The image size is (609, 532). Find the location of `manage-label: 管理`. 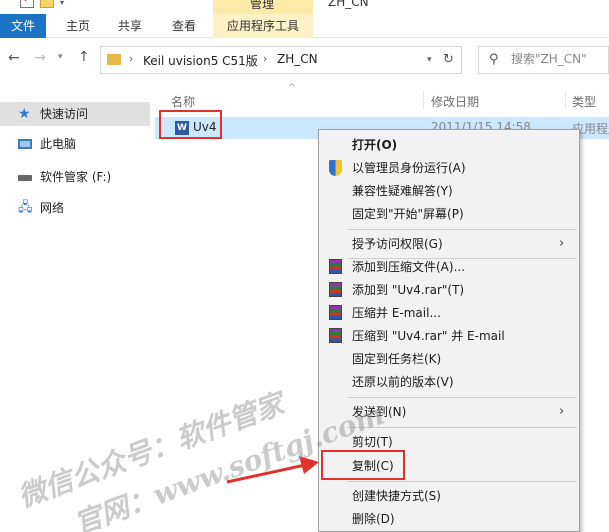

manage-label: 管理 is located at coordinates (262, 5).